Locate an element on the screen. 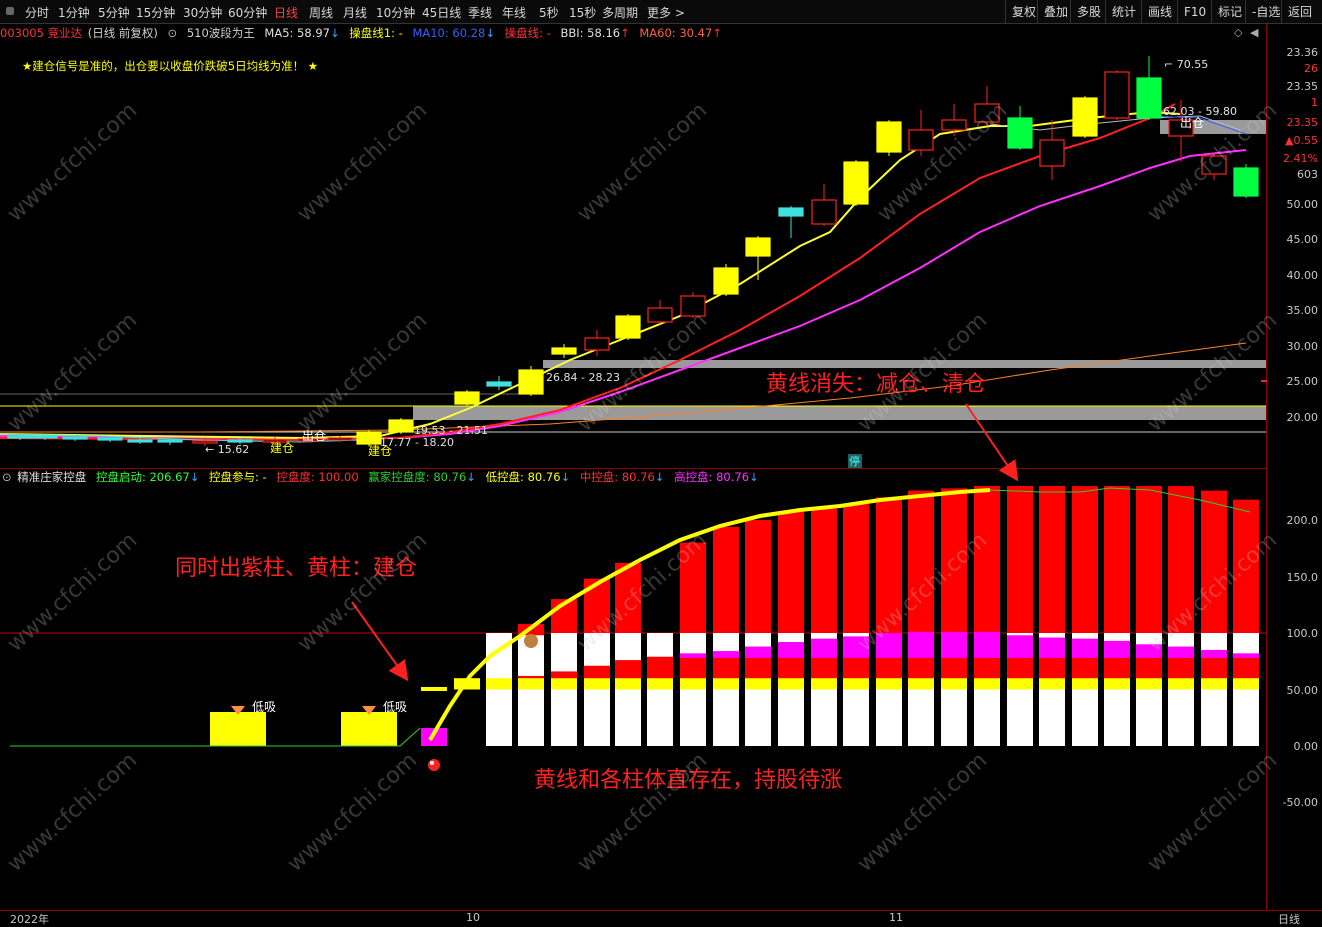 The image size is (1322, 927). period-tab: 5分钟 is located at coordinates (114, 12).